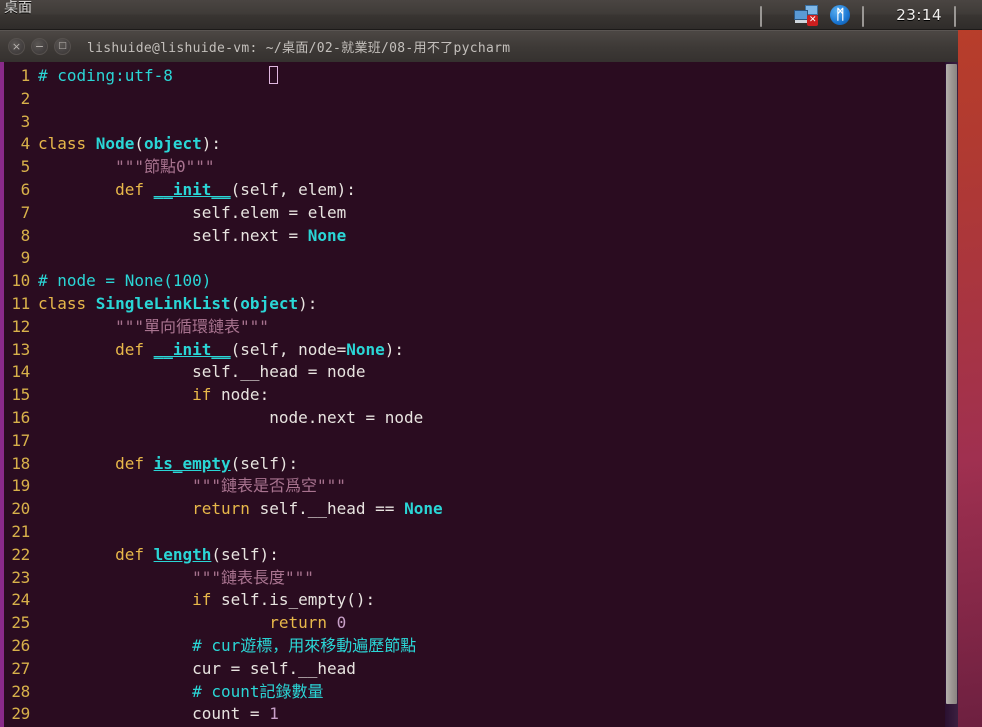  Describe the element at coordinates (474, 258) in the screenshot. I see `code-line: 9` at that location.